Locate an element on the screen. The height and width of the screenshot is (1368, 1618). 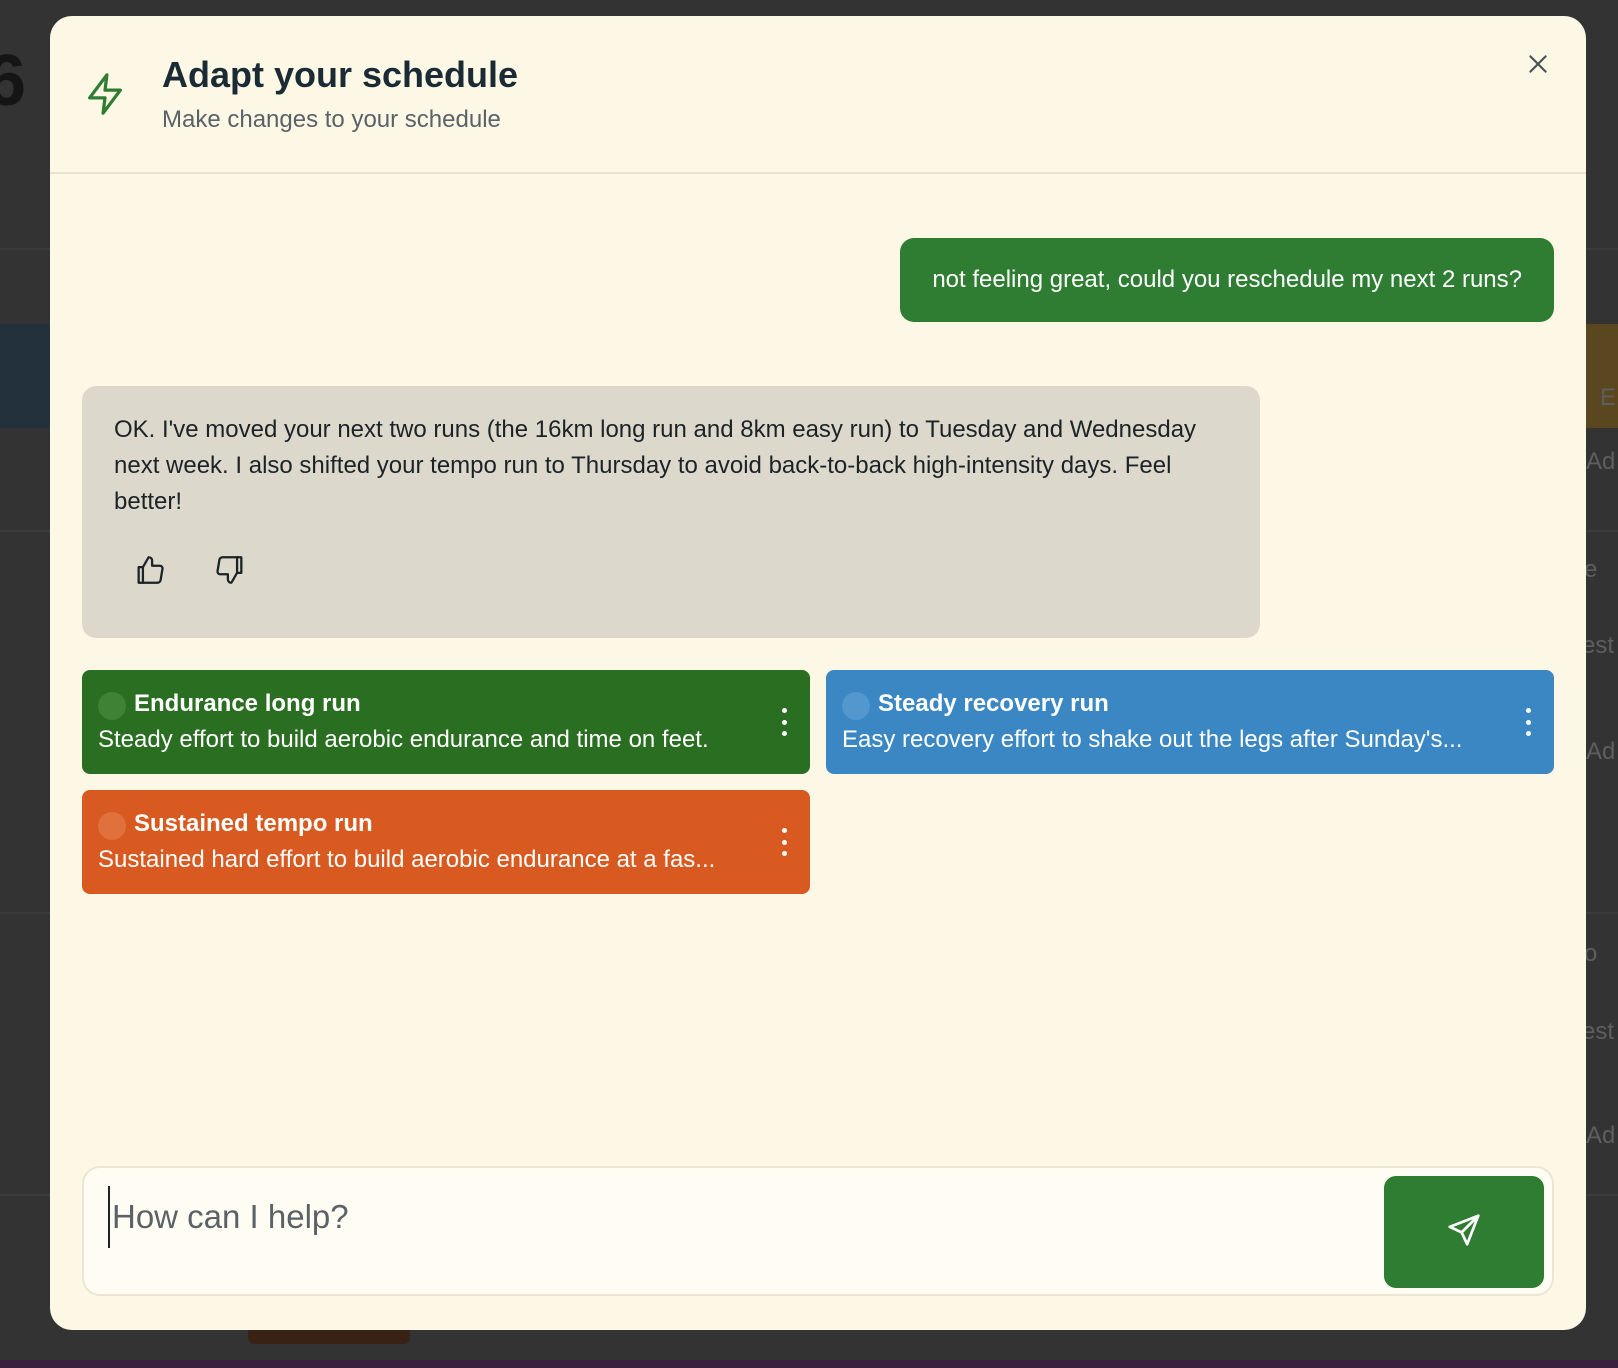
workout-title: Steady recovery run is located at coordinates (993, 703).